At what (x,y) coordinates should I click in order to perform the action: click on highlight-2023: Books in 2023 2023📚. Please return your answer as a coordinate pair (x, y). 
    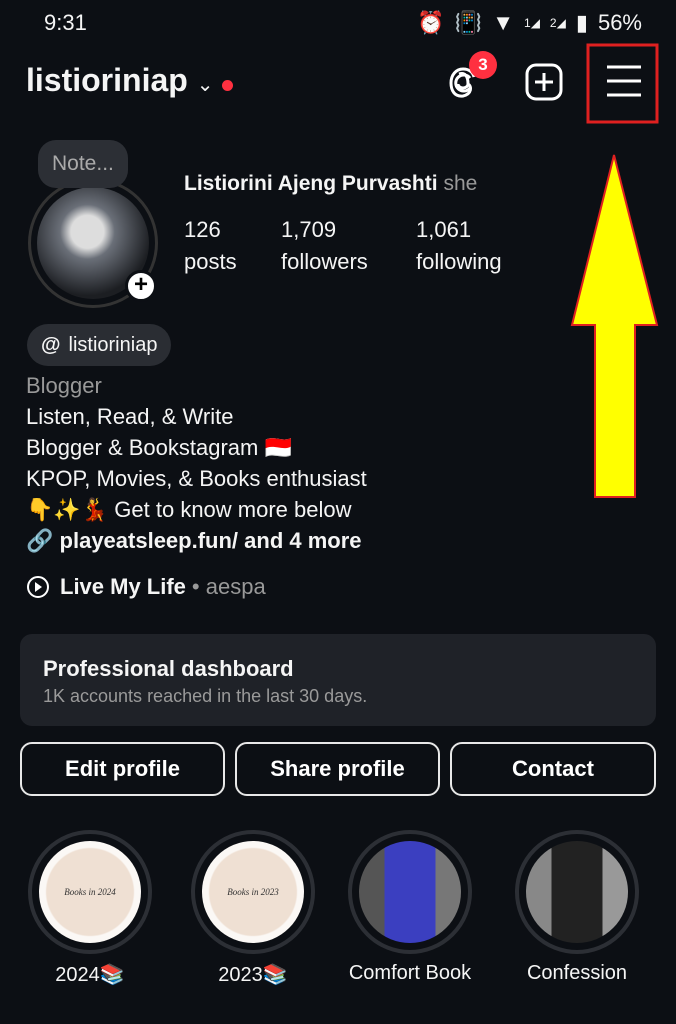
    Looking at the image, I should click on (253, 908).